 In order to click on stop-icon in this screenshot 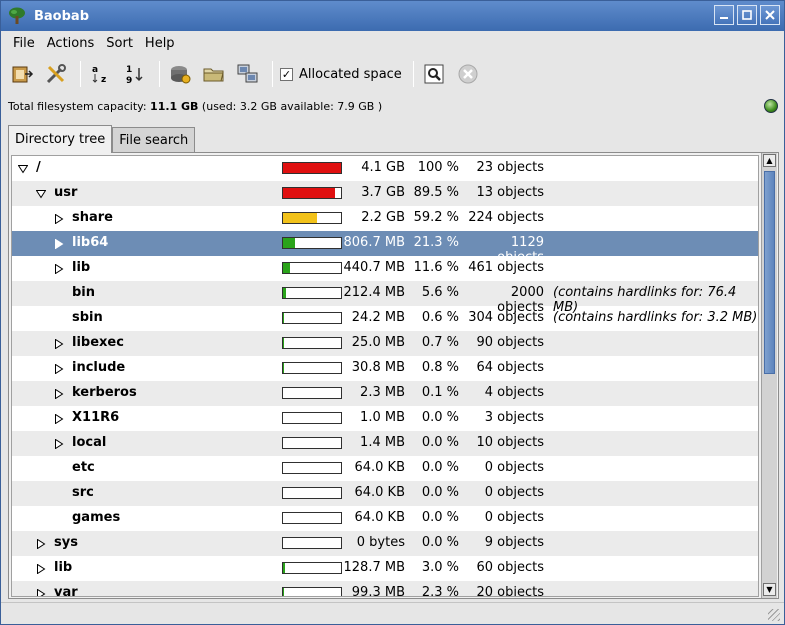, I will do `click(468, 74)`.